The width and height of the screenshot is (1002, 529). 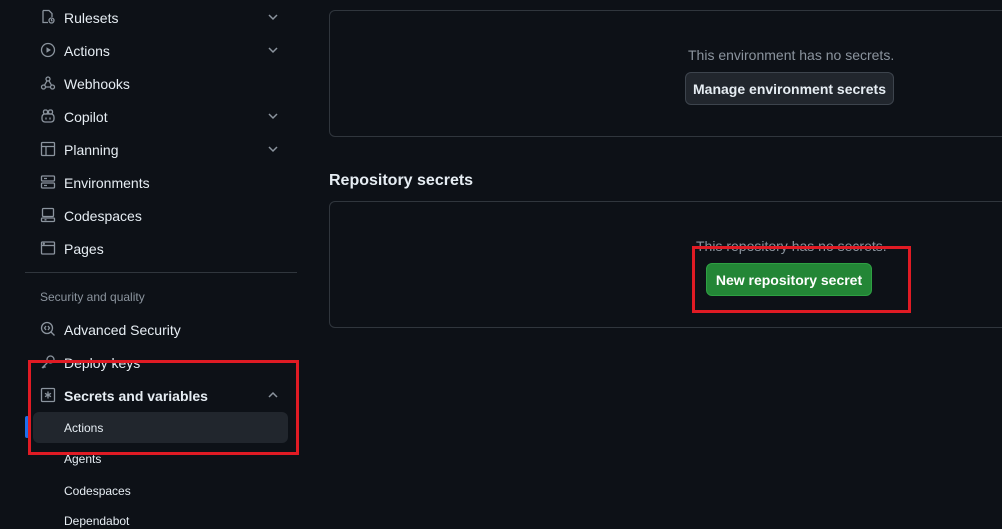 I want to click on sidebar-subitem-dependabot: Dependabot, so click(x=160, y=517).